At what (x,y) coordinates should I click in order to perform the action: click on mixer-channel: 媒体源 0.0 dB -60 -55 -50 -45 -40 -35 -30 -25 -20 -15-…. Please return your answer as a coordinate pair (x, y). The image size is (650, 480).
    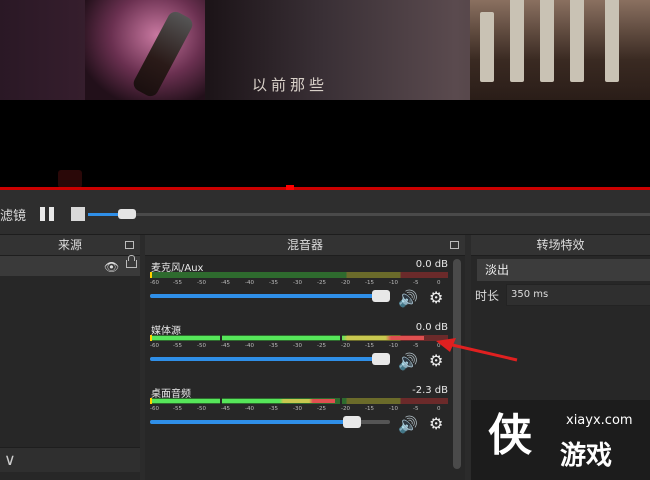
    Looking at the image, I should click on (299, 353).